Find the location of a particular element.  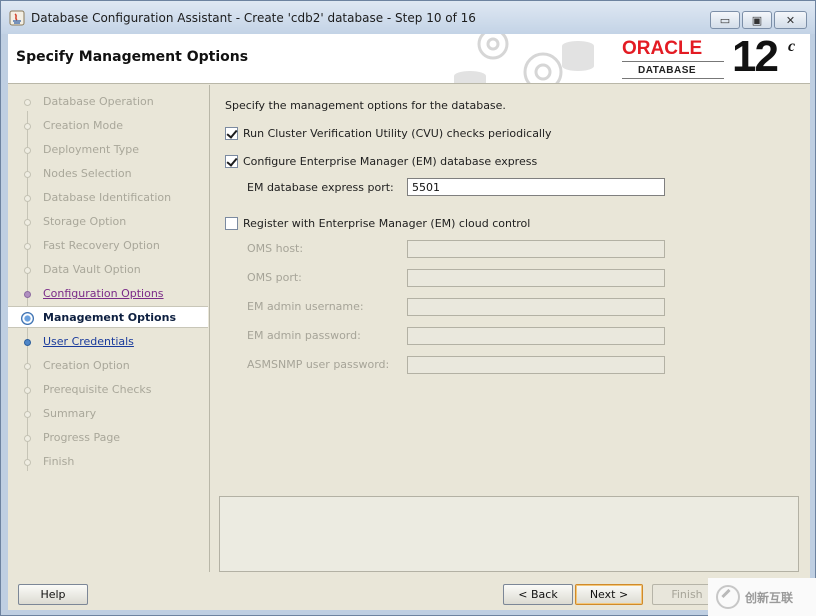

page-title: Specify Management Options is located at coordinates (132, 57).